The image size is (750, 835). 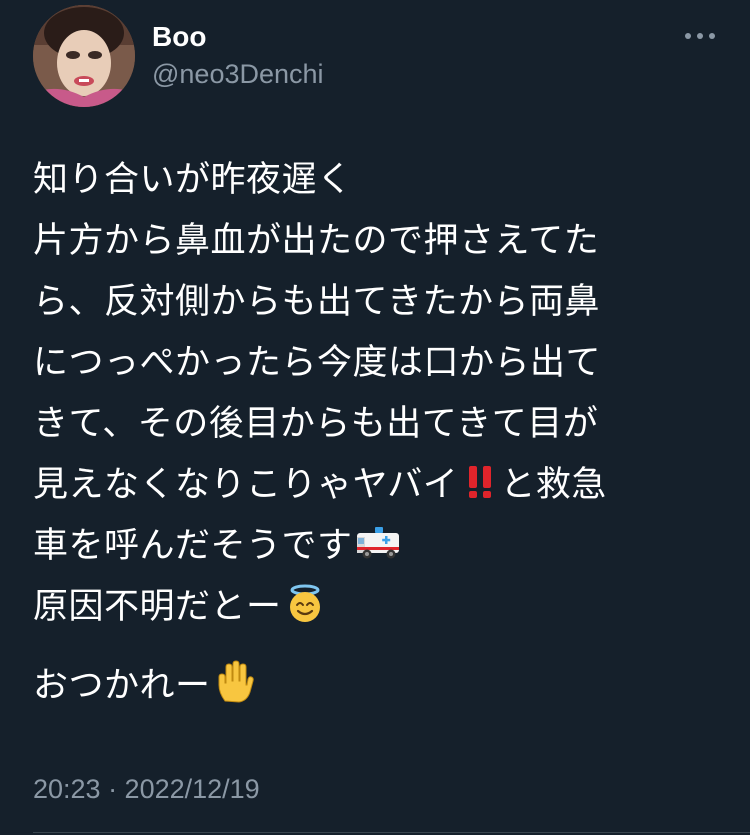 What do you see at coordinates (122, 686) in the screenshot?
I see `tweet-line-part: おつかれー` at bounding box center [122, 686].